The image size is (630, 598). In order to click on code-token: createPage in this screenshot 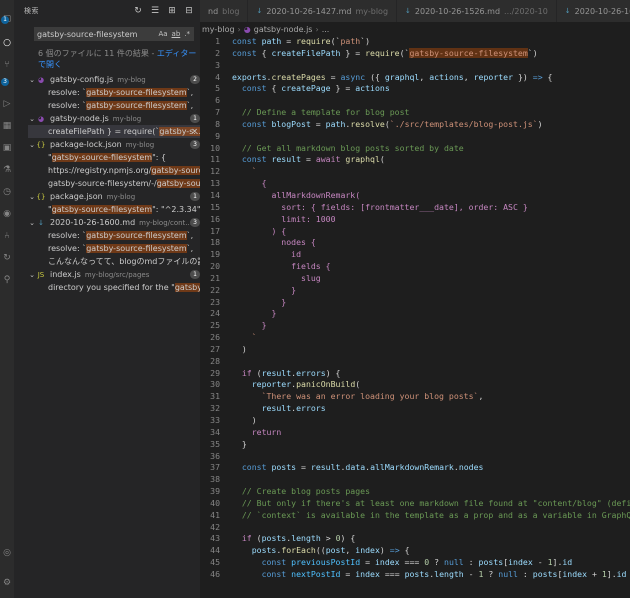, I will do `click(306, 88)`.